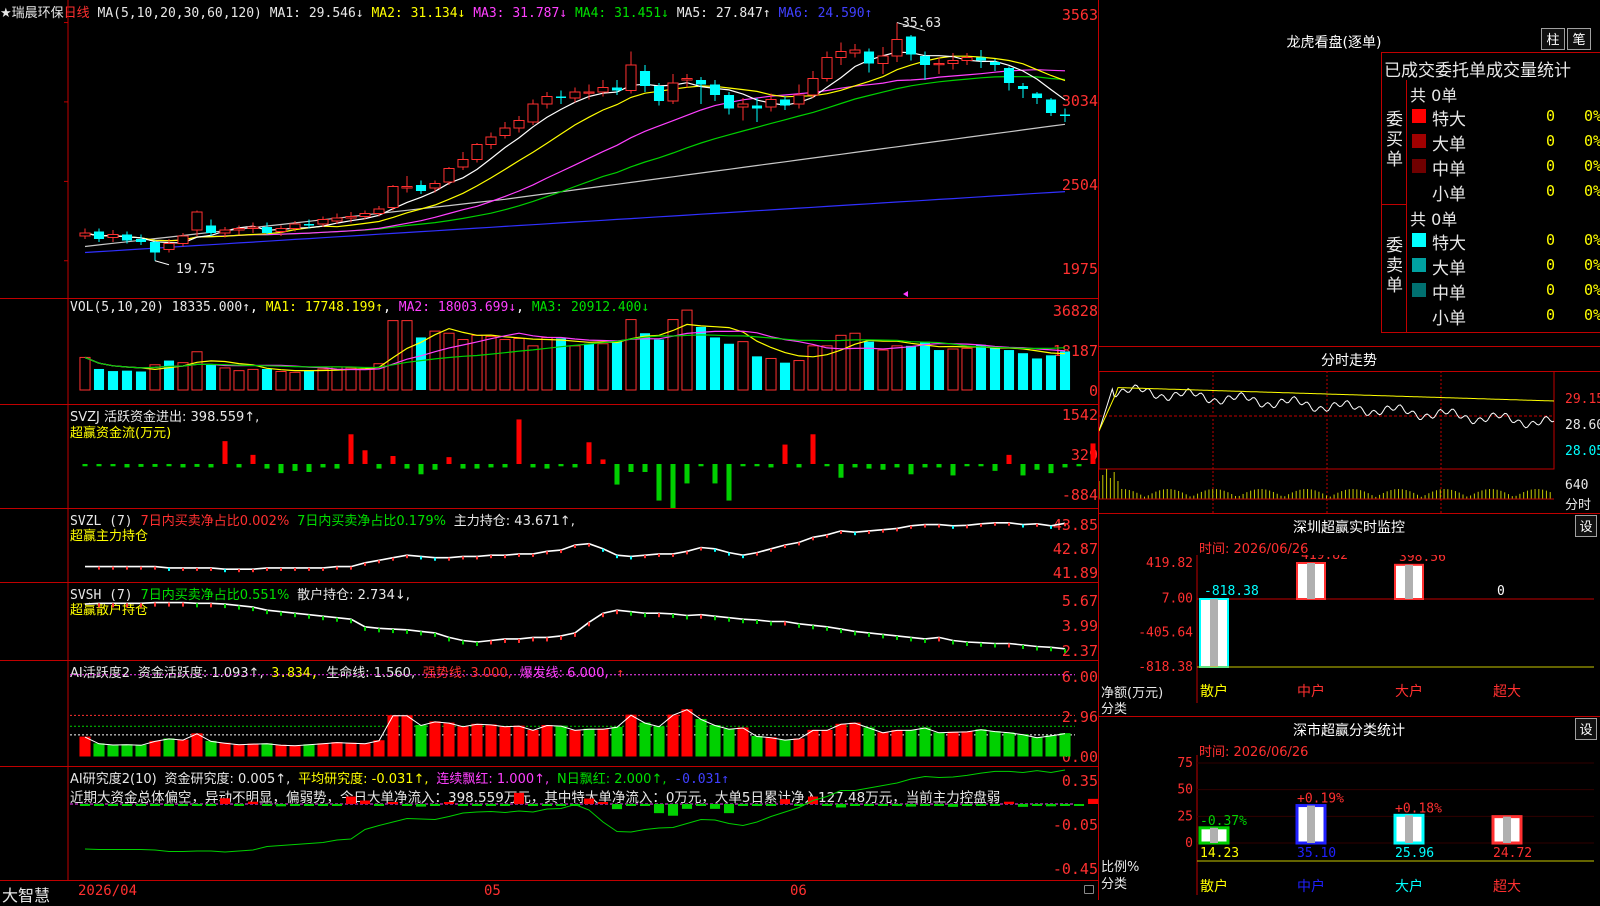 This screenshot has height=906, width=1600. I want to click on fl-value-label: 24.72, so click(1512, 853).